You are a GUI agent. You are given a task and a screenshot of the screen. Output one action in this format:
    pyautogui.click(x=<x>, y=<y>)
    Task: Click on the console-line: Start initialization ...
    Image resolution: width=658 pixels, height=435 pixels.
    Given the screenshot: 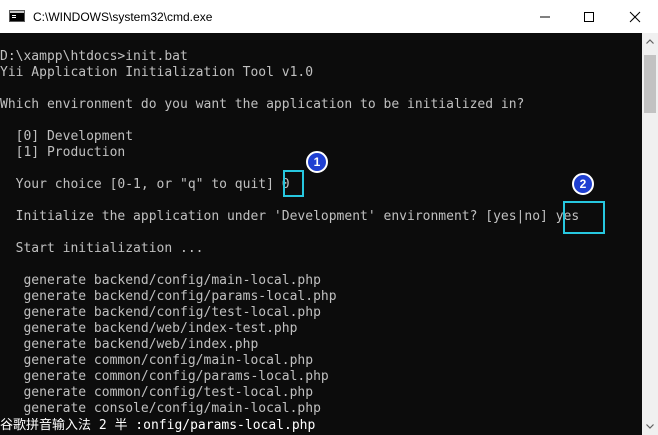 What is the action you would take?
    pyautogui.click(x=102, y=248)
    